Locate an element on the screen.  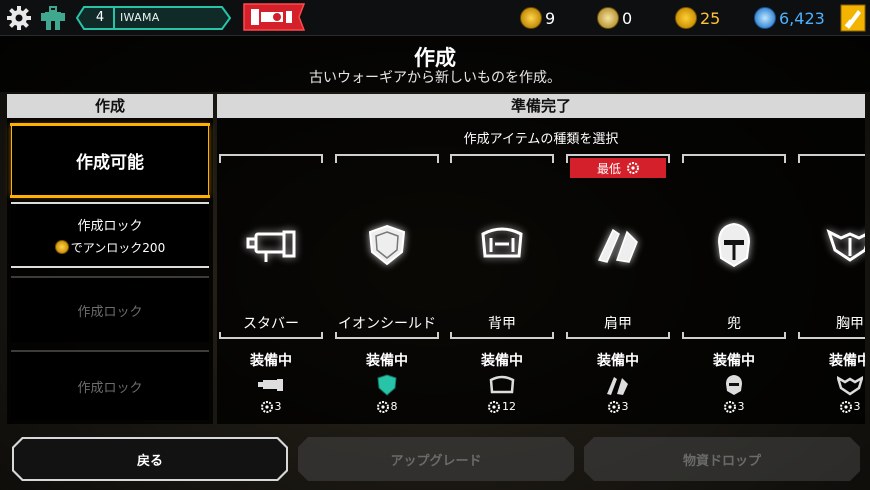
item-card-frame: 胸甲 is located at coordinates (831, 246).